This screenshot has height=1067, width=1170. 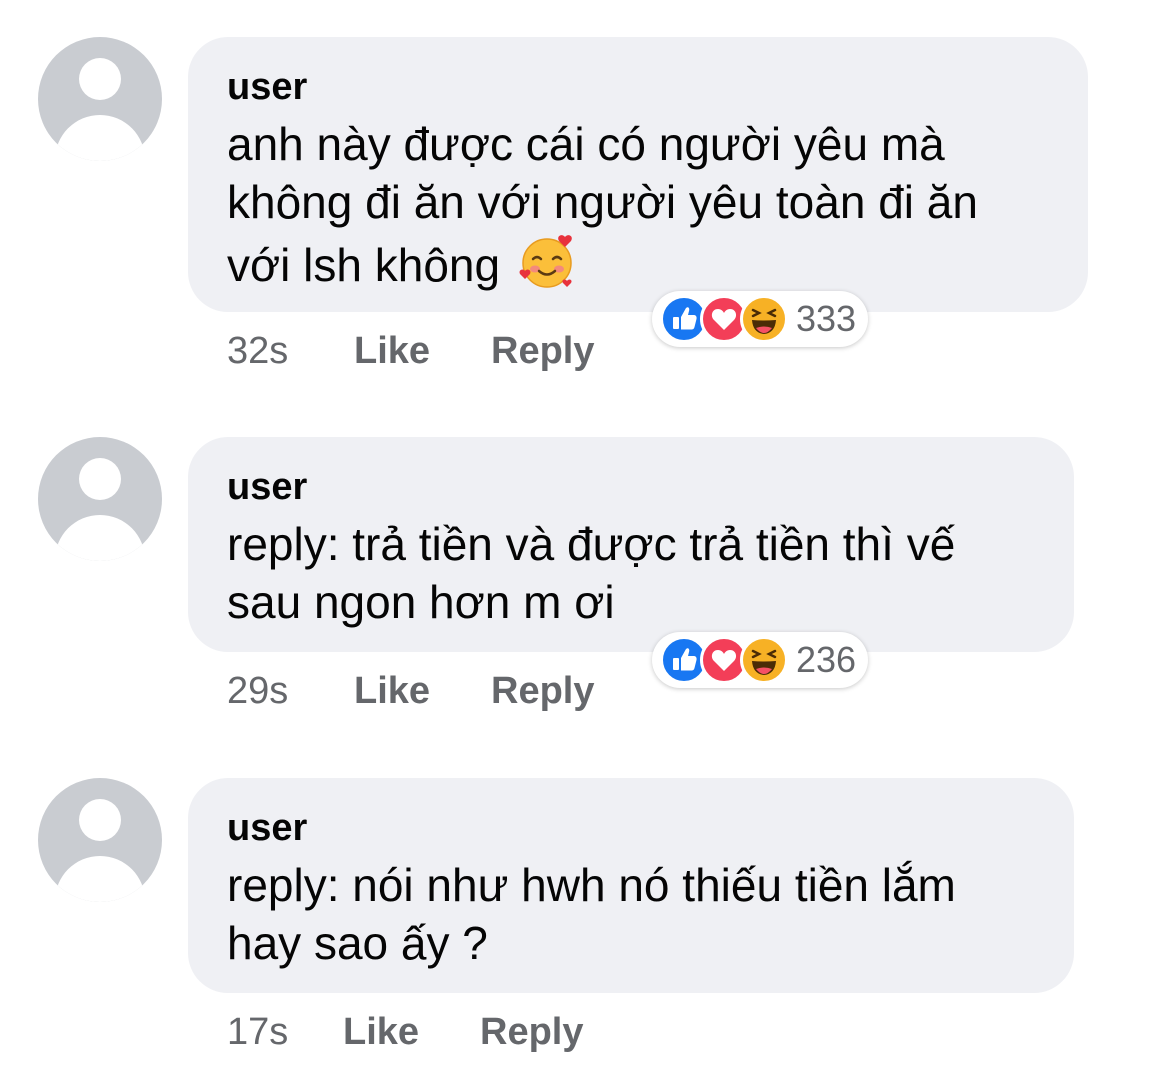 I want to click on reactions-summary: 236, so click(x=760, y=660).